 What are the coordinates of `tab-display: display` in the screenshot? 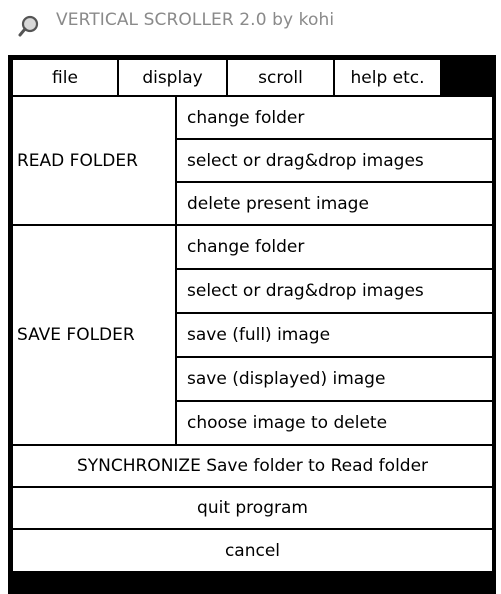 It's located at (172, 77).